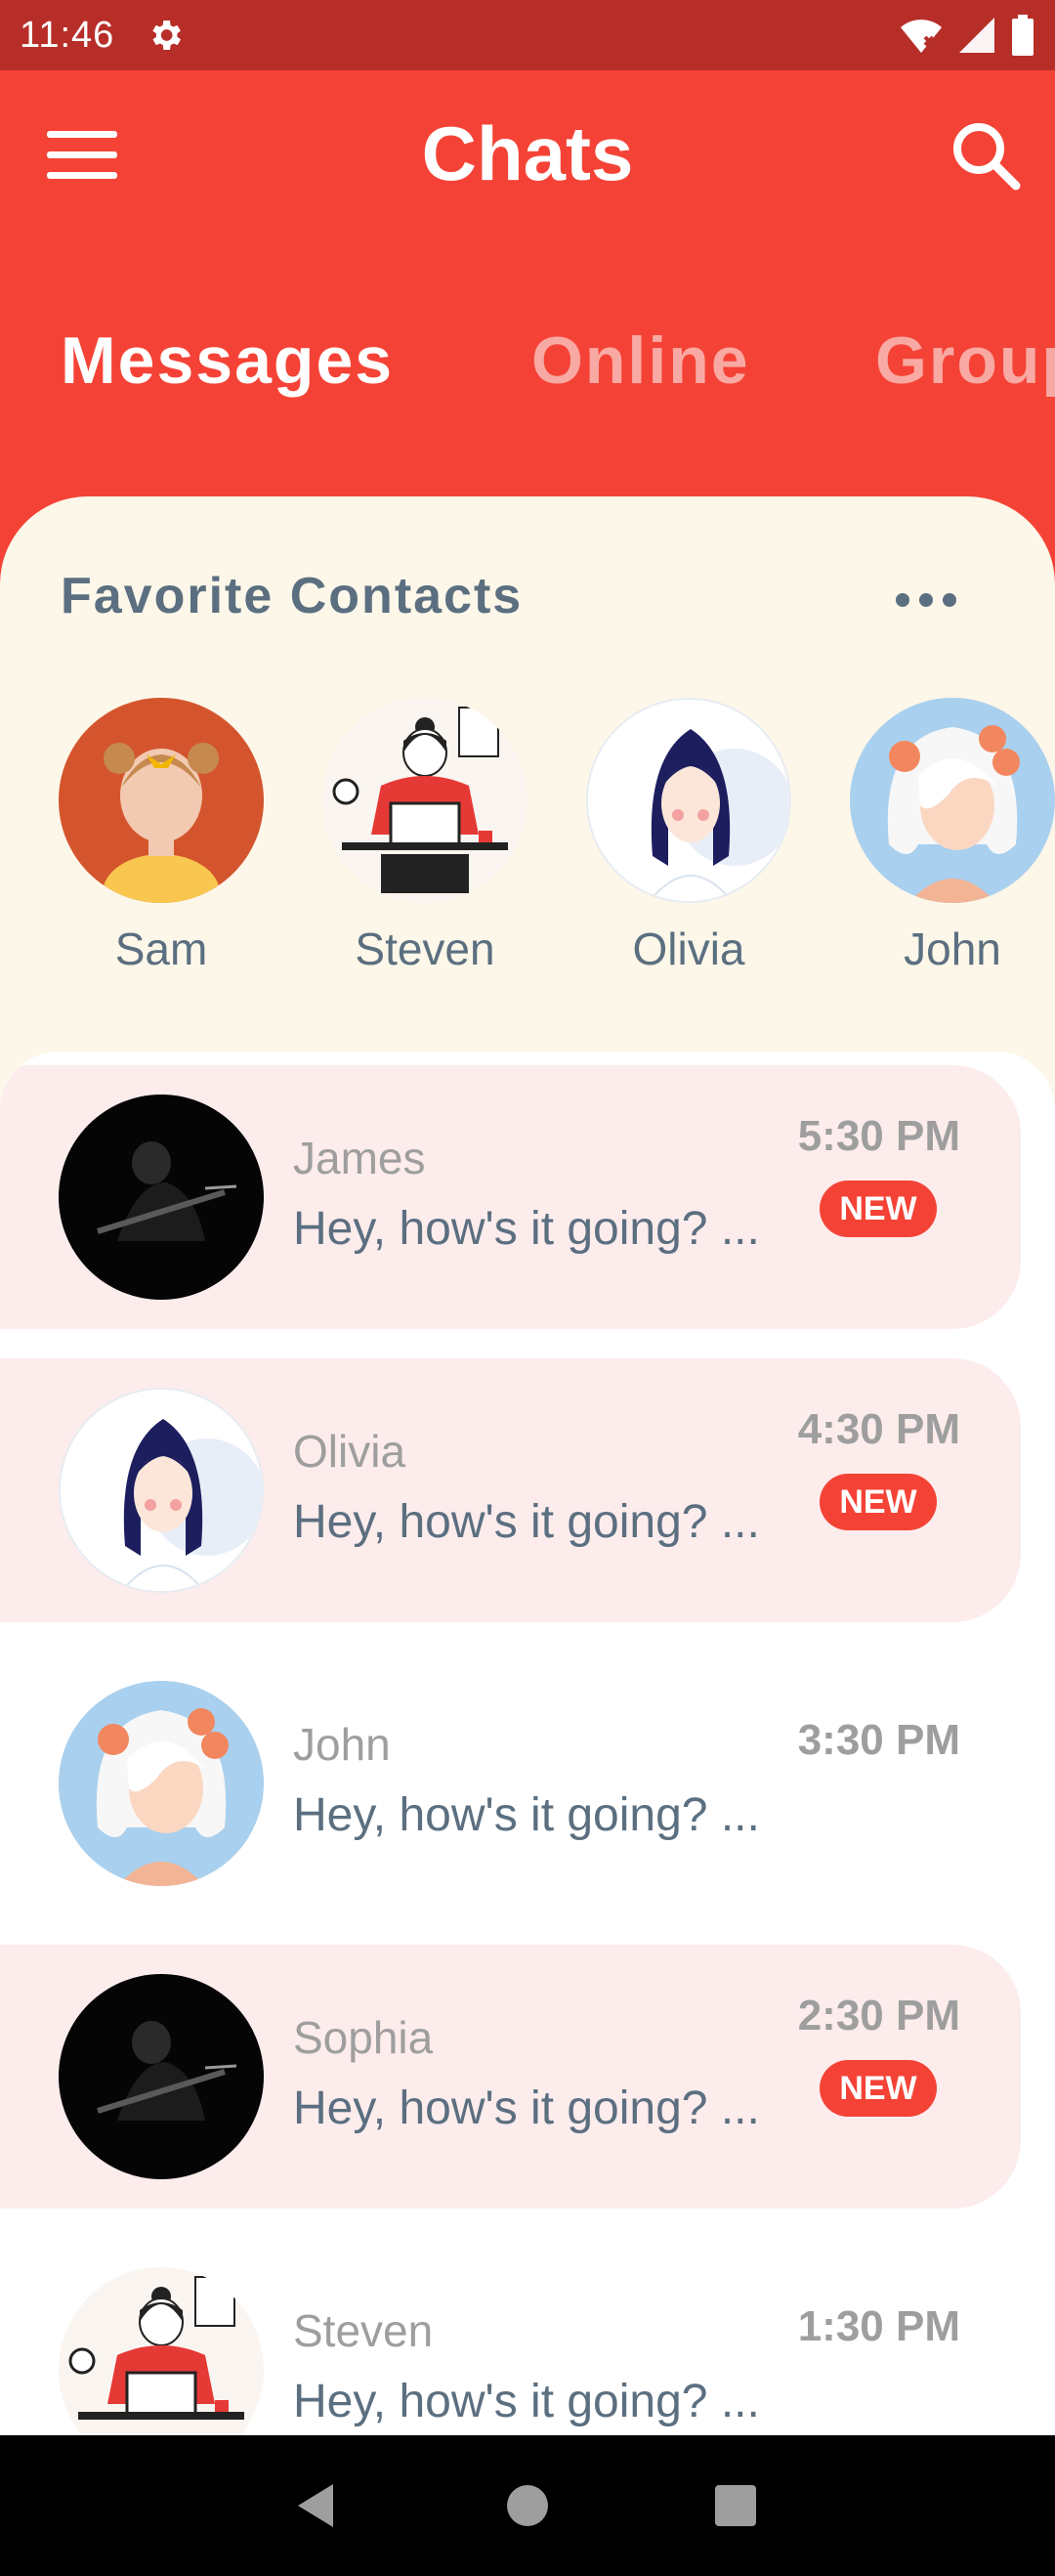 This screenshot has height=2576, width=1055. Describe the element at coordinates (319, 2506) in the screenshot. I see `back-icon` at that location.